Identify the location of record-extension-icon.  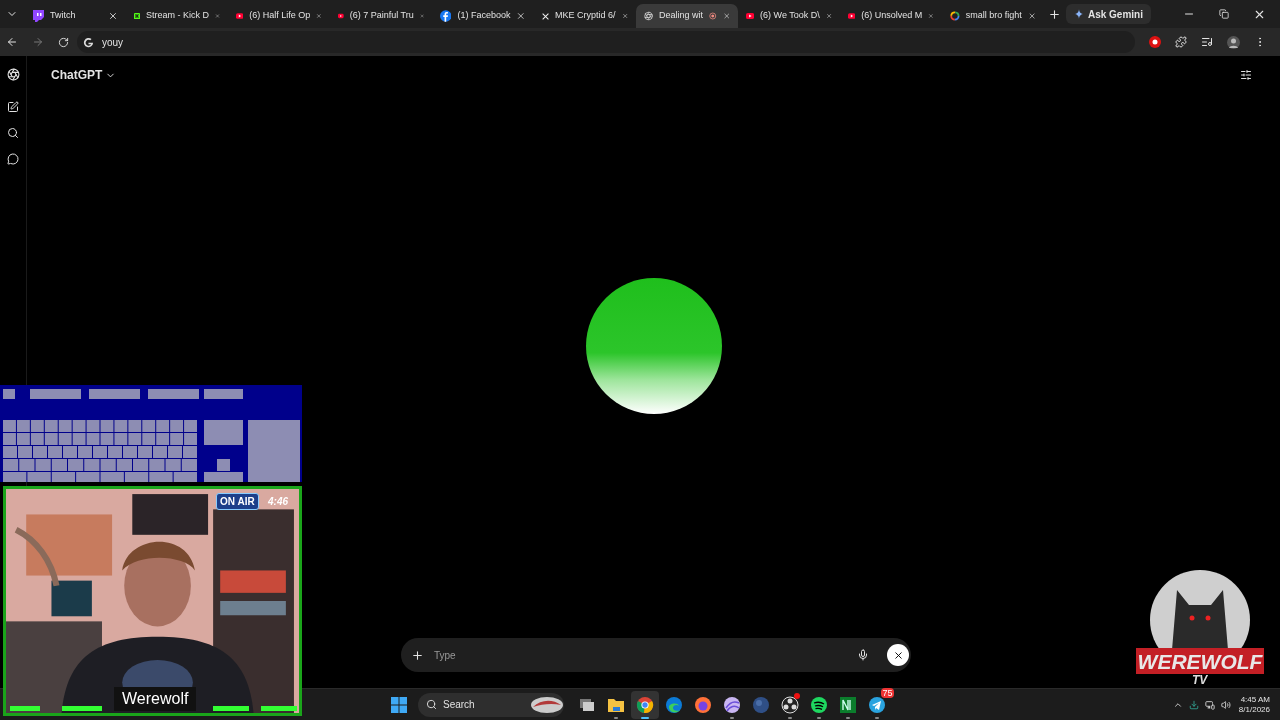
(1155, 42).